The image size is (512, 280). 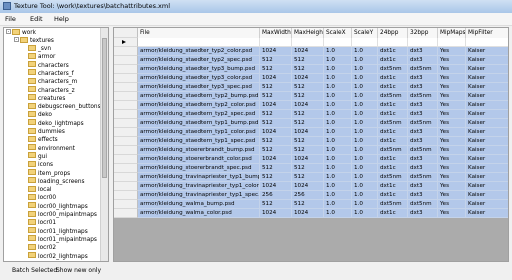 I want to click on tree-item-folder: gui, so click(x=37, y=156).